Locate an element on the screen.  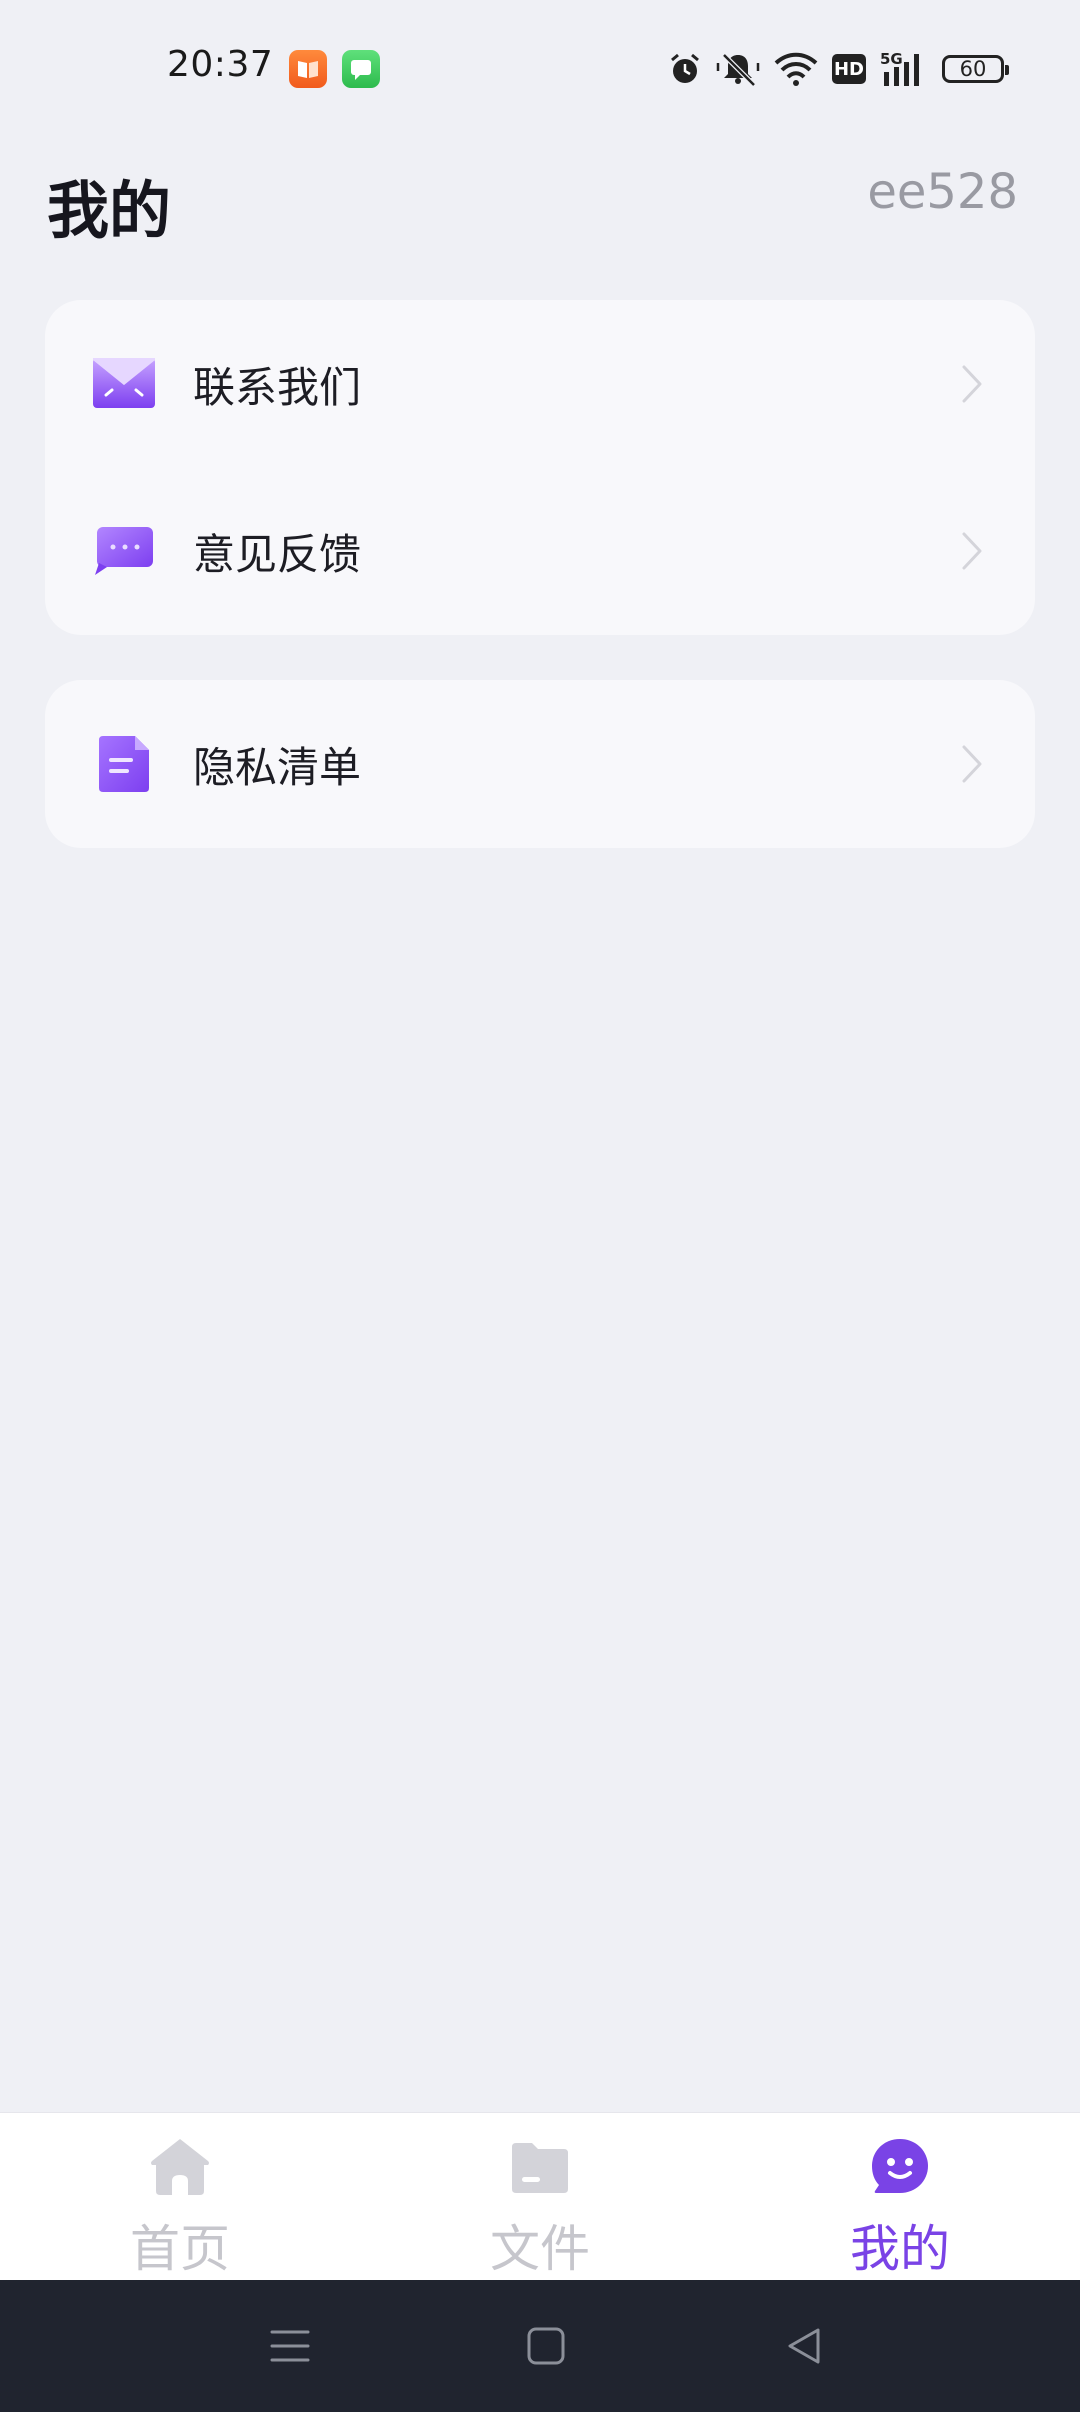
folder-icon is located at coordinates (540, 2168).